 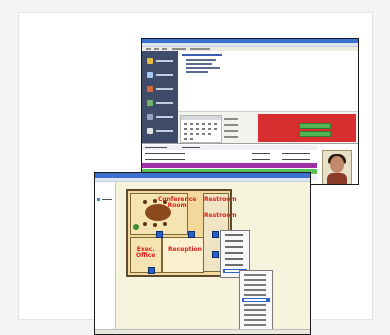 What do you see at coordinates (201, 118) in the screenshot?
I see `calendar-header` at bounding box center [201, 118].